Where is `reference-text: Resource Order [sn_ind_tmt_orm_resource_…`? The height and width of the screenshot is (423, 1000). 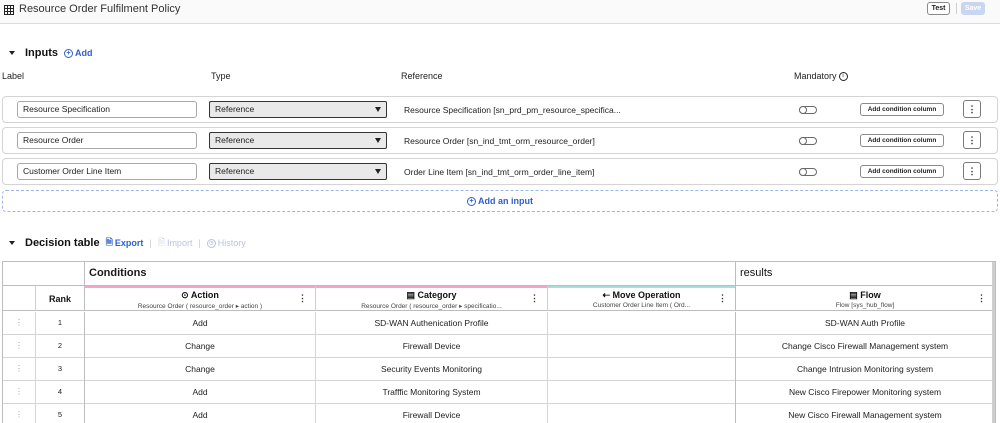 reference-text: Resource Order [sn_ind_tmt_orm_resource_… is located at coordinates (499, 141).